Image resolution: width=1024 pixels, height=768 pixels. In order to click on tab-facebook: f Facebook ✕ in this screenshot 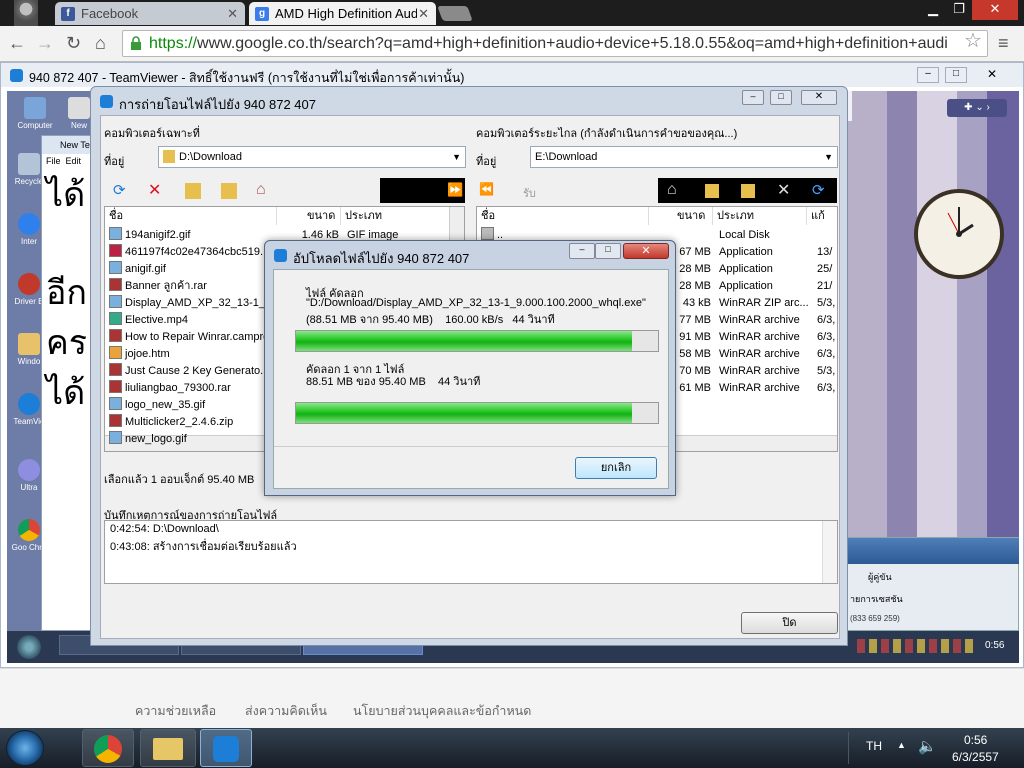, I will do `click(150, 13)`.